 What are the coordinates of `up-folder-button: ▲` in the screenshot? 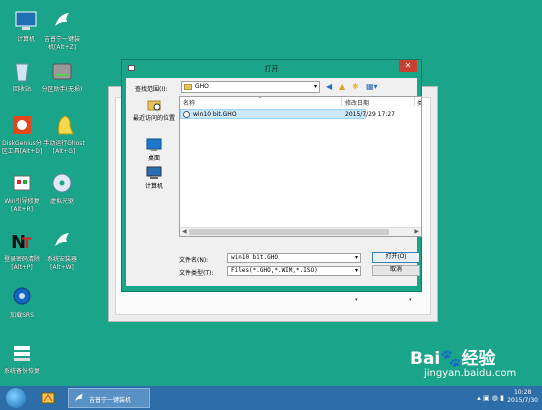 It's located at (342, 86).